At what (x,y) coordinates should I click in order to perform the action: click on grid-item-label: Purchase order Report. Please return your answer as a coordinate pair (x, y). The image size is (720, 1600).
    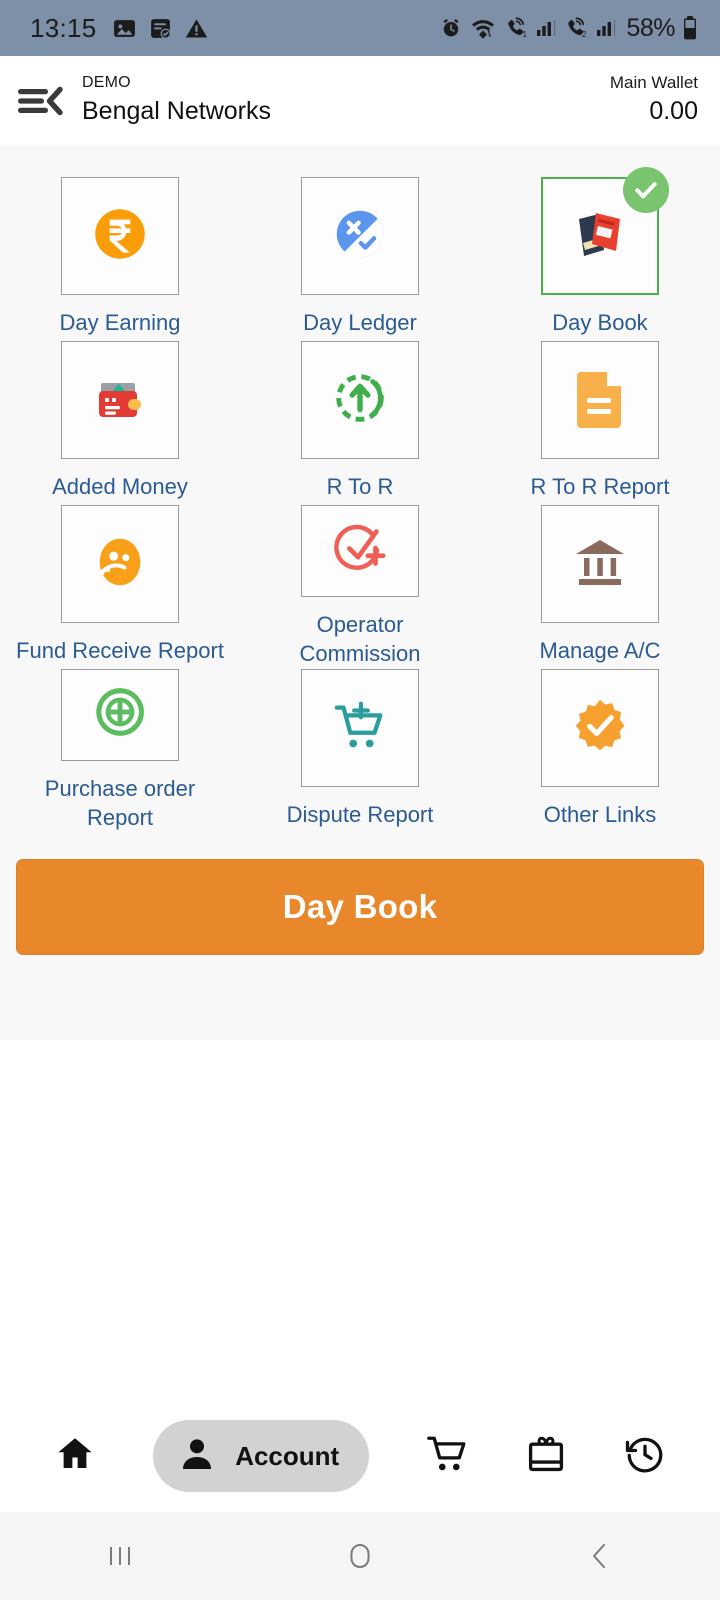
    Looking at the image, I should click on (120, 803).